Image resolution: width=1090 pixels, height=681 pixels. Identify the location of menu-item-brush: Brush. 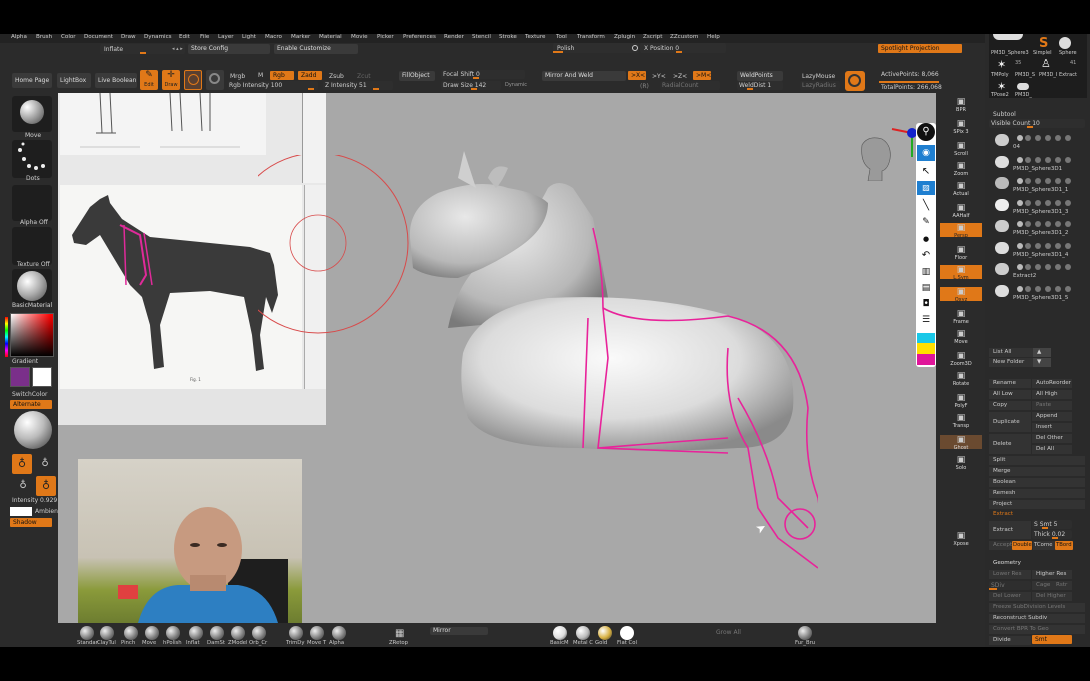
(44, 37).